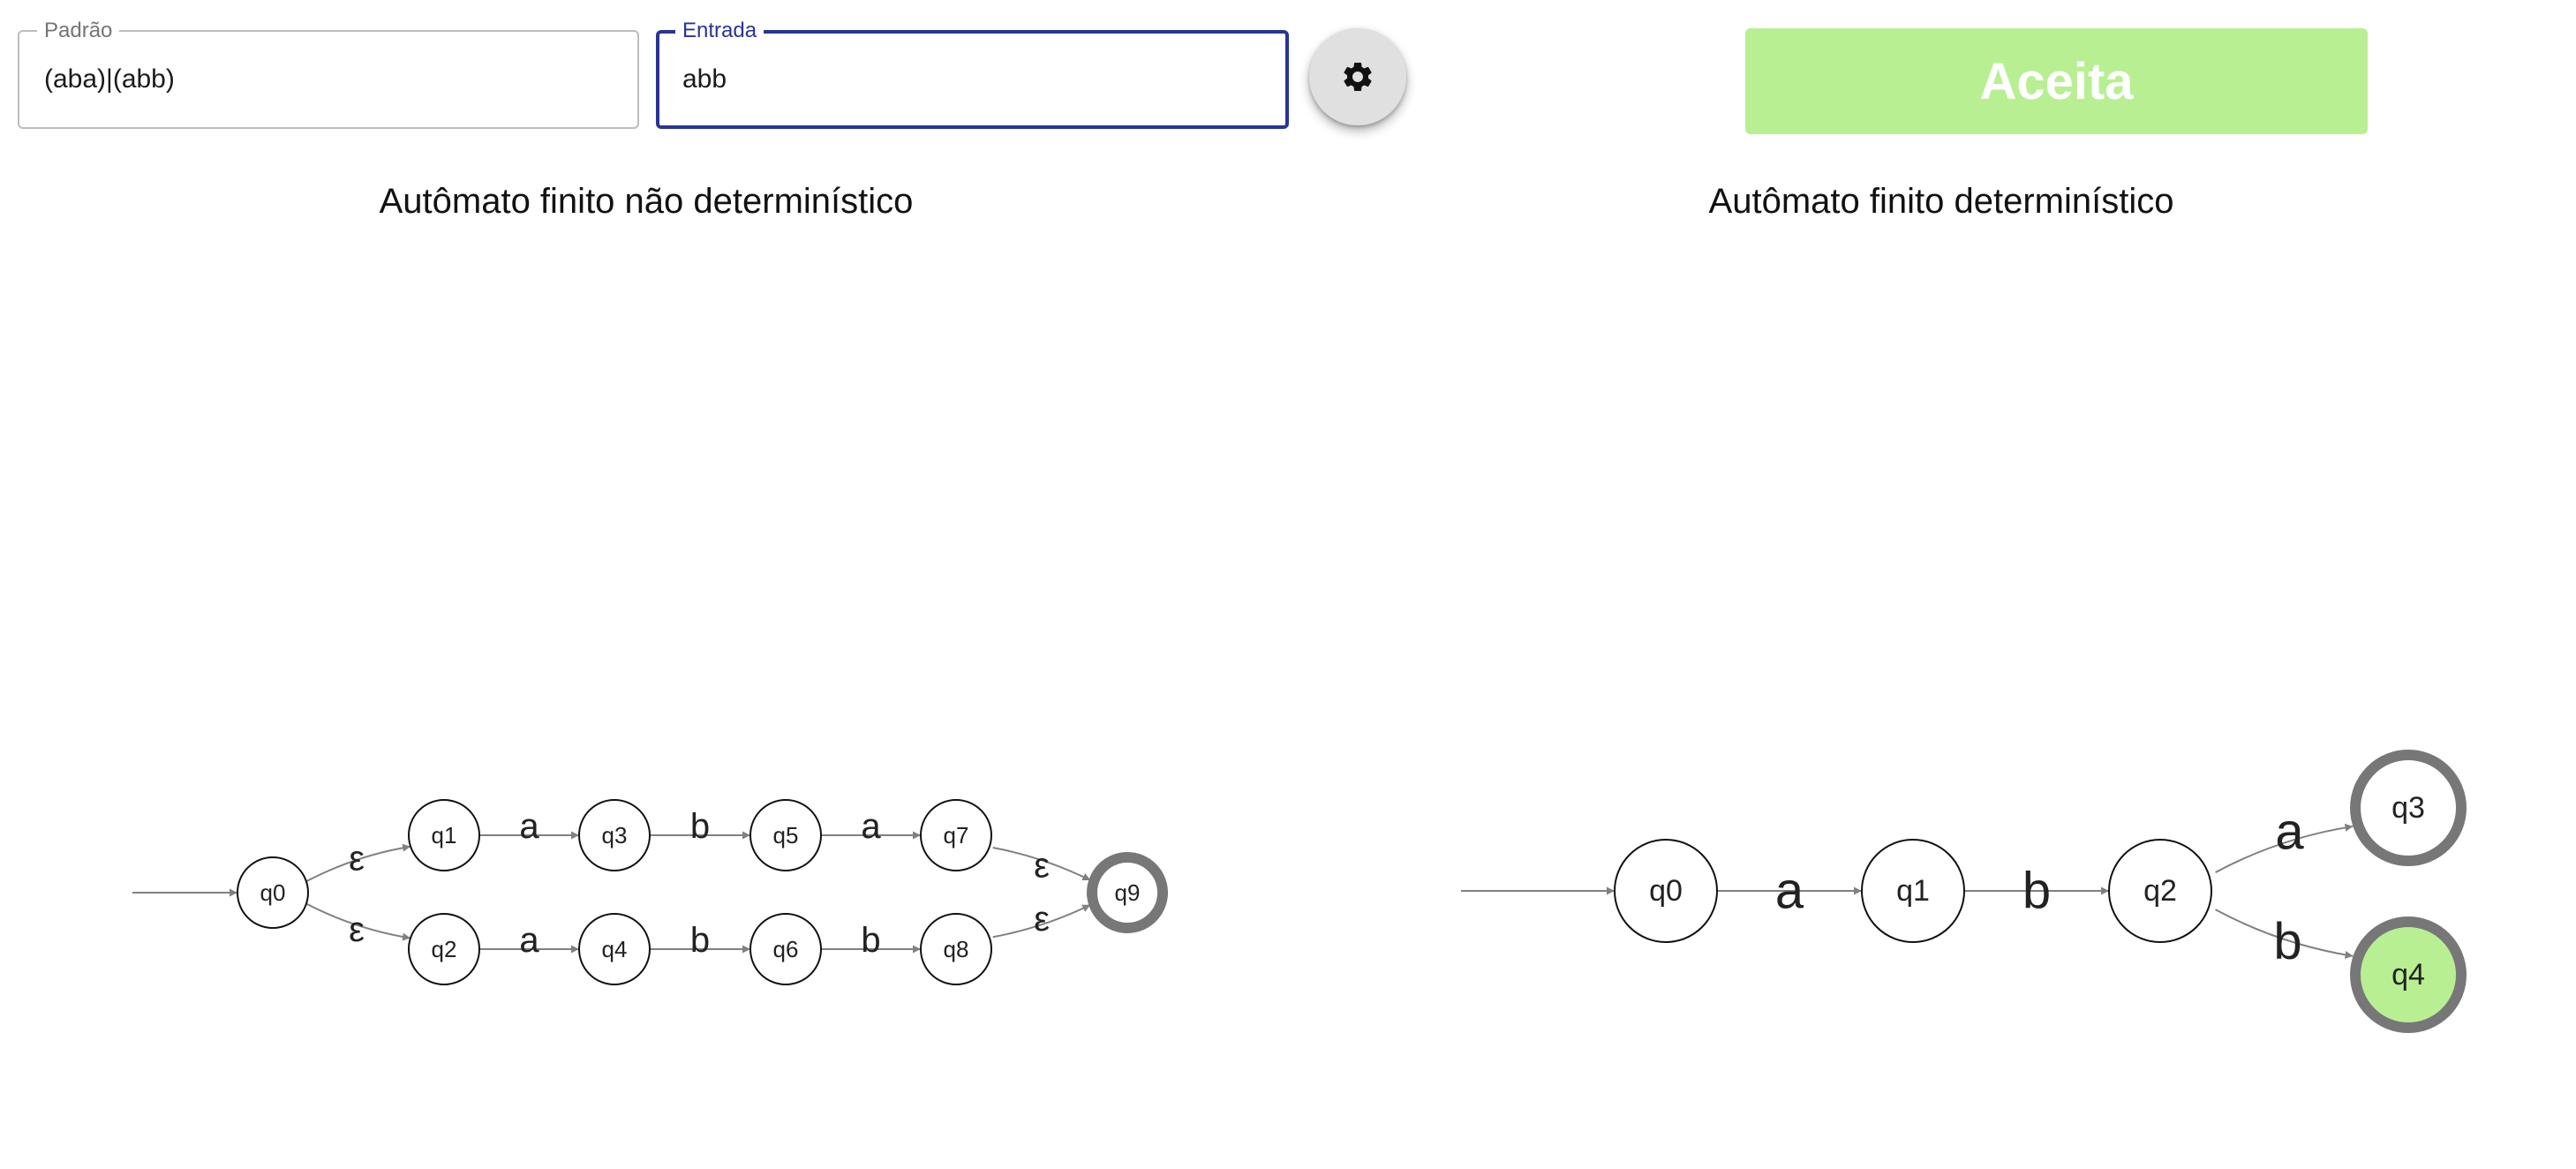  I want to click on dfa-state-label: q4, so click(2408, 975).